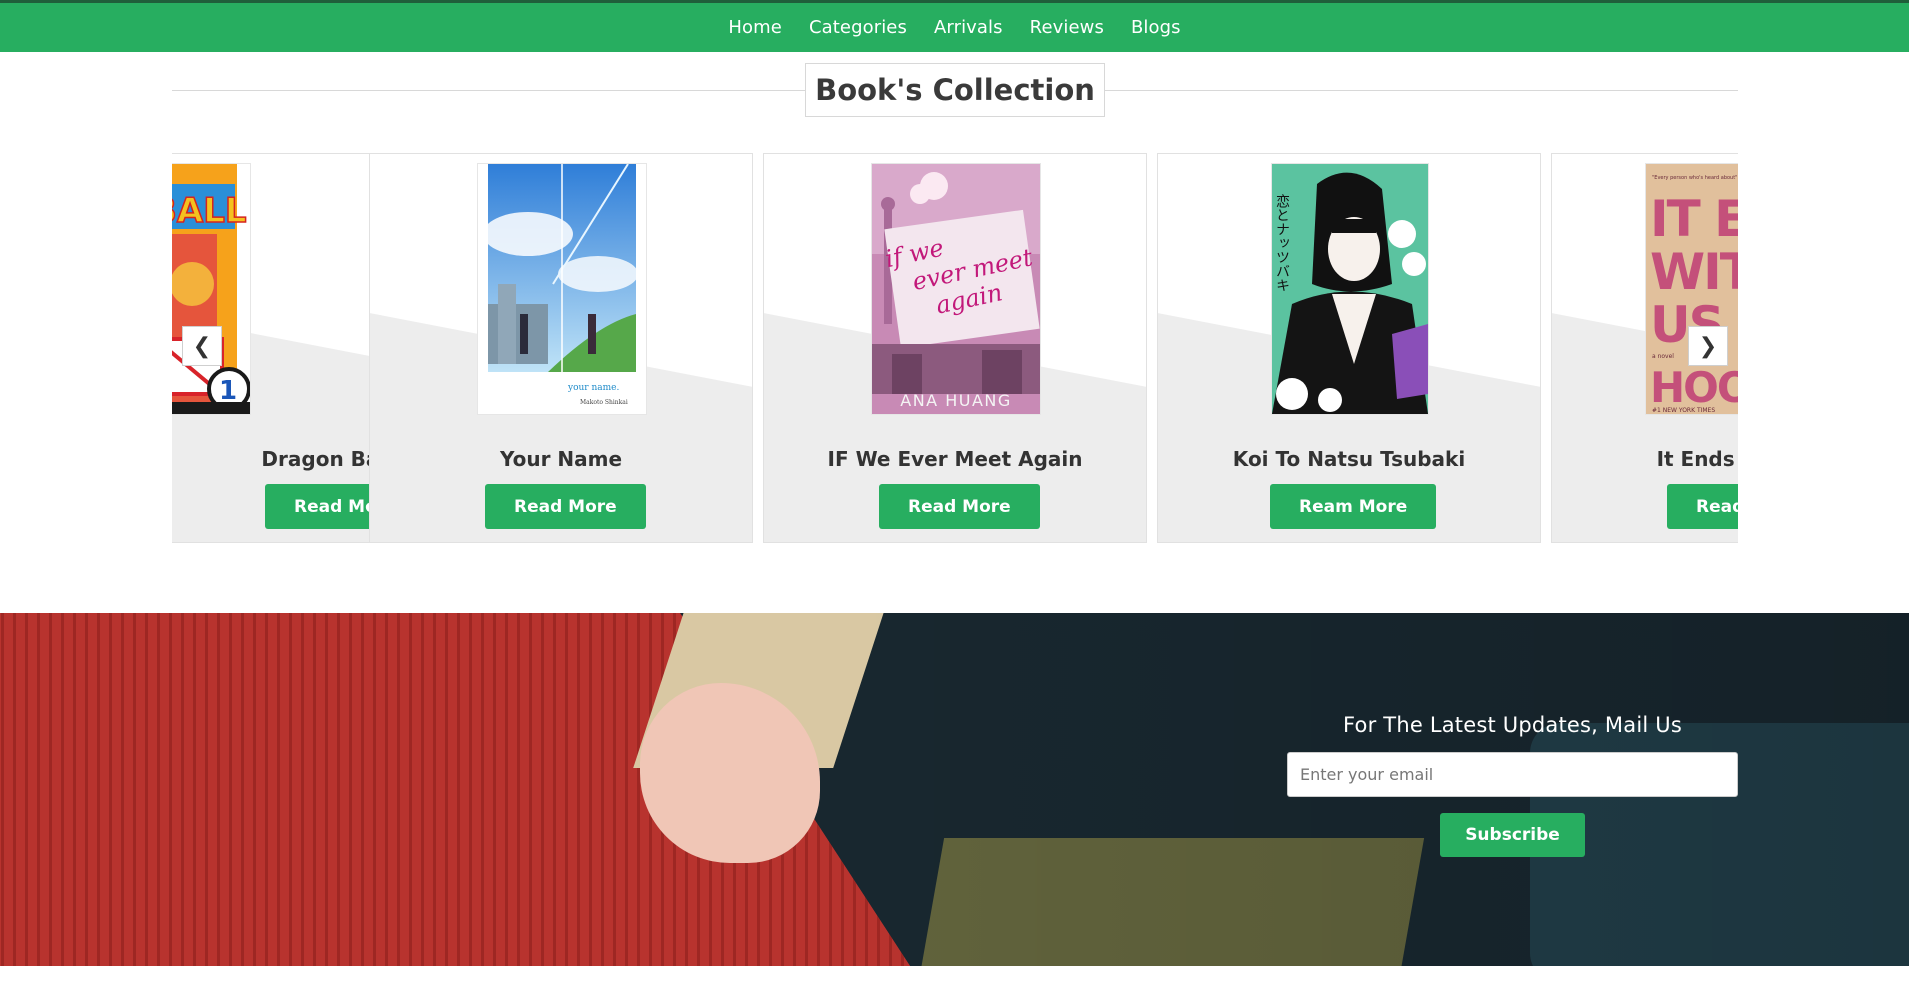 The width and height of the screenshot is (1909, 995). Describe the element at coordinates (1282, 242) in the screenshot. I see `svg-text: 恋とナッツバキ` at that location.